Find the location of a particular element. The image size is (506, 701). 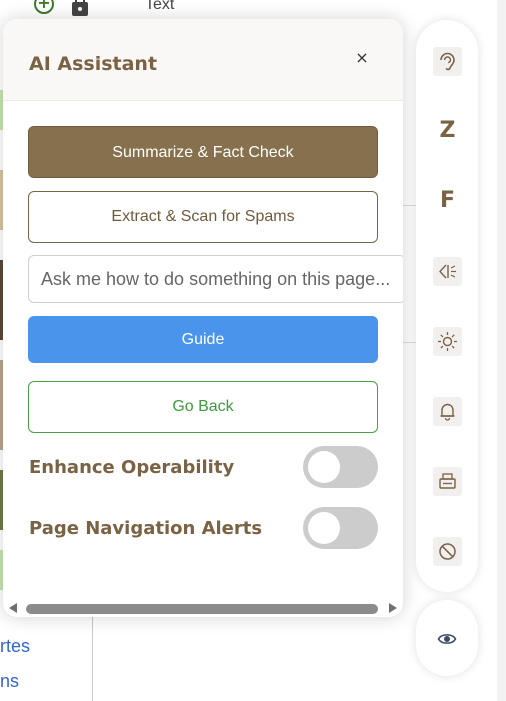

eye-icon is located at coordinates (447, 638).